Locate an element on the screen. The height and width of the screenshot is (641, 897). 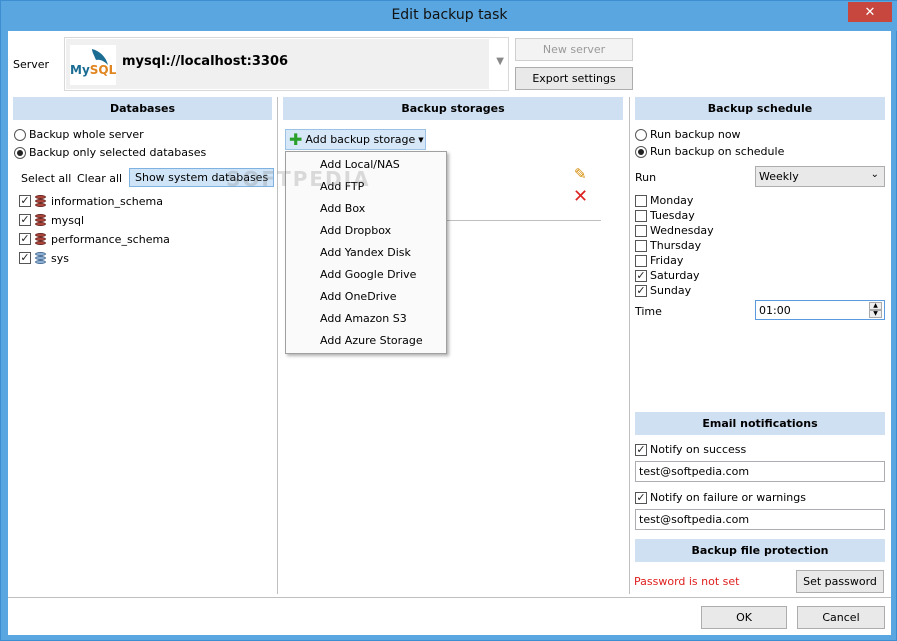
edit-pencil-icon: ✎ is located at coordinates (580, 174).